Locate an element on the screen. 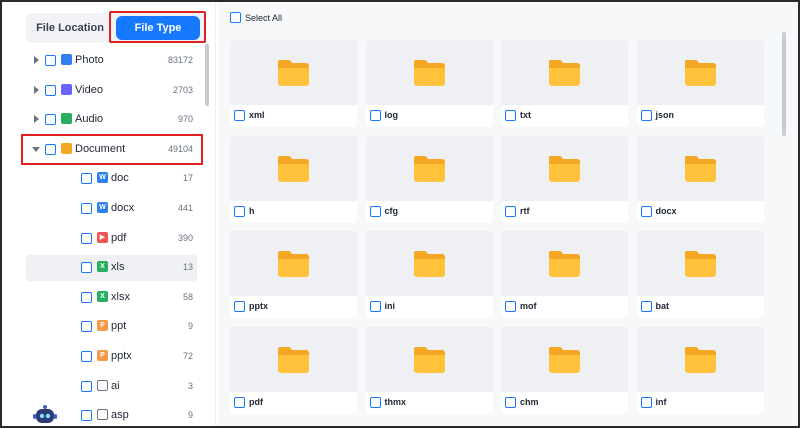 This screenshot has width=800, height=428. file-card-footer: chm is located at coordinates (564, 402).